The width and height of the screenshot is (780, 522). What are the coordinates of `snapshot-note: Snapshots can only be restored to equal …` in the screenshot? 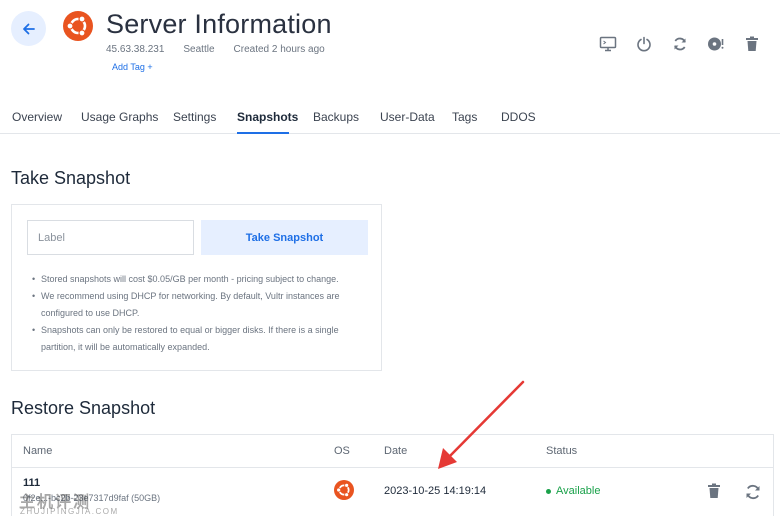 It's located at (202, 339).